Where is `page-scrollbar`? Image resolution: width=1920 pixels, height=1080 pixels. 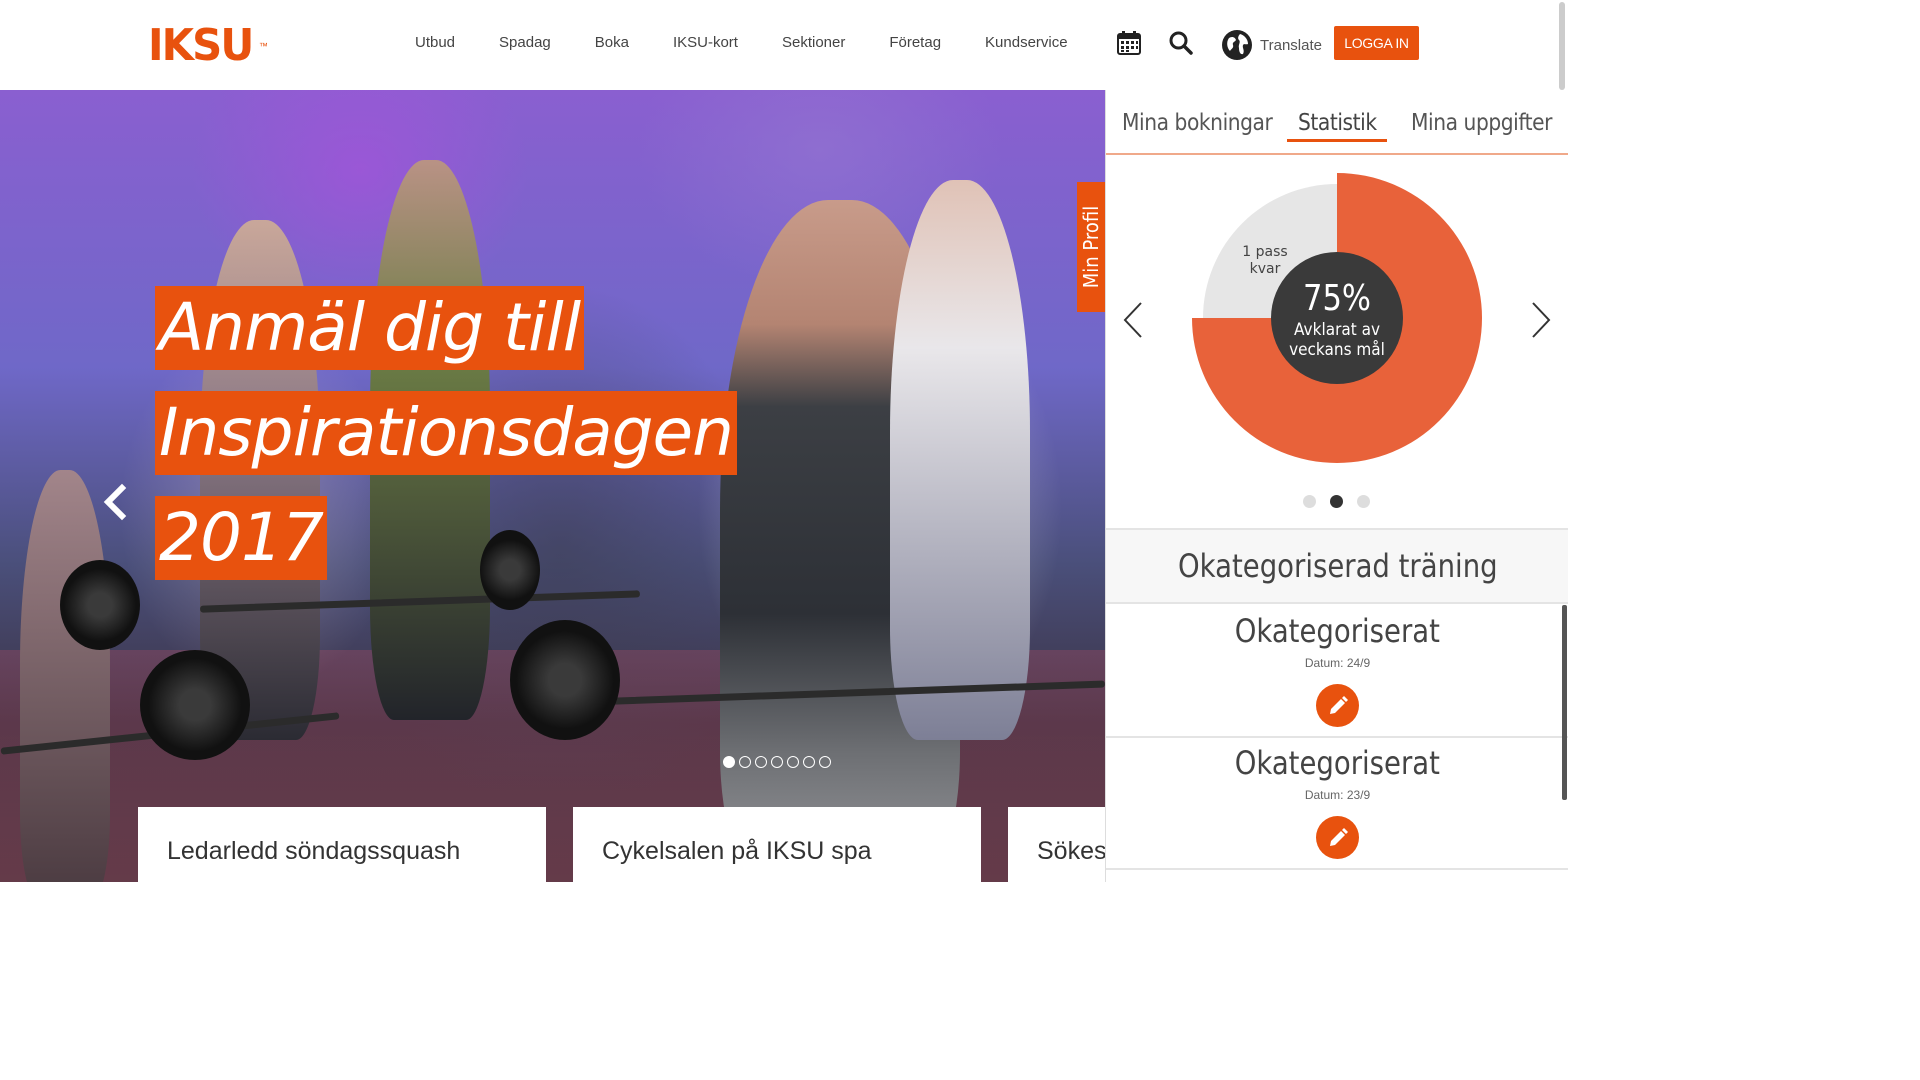 page-scrollbar is located at coordinates (1562, 50).